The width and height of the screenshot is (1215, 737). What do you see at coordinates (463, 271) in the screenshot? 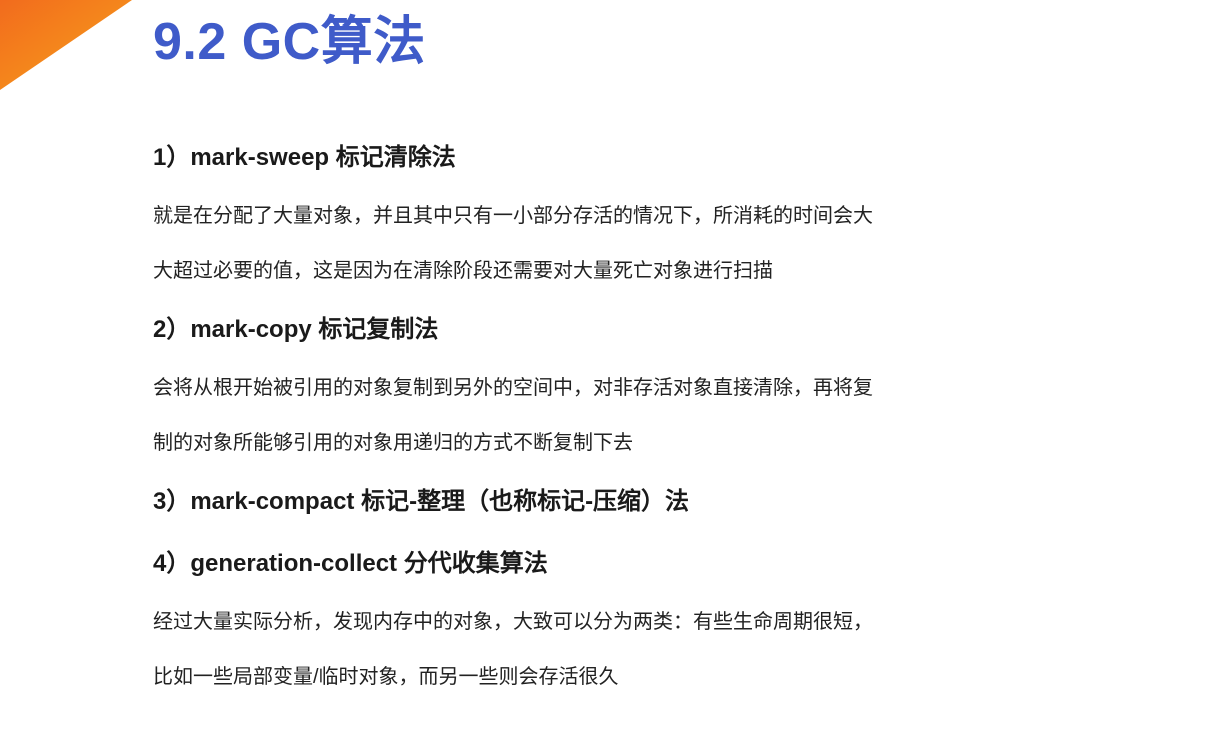
I see `mark-sweep-description-line-2: 大超过必要的值，这是因为在清除阶段还需要对大量死亡对象进行扫描` at bounding box center [463, 271].